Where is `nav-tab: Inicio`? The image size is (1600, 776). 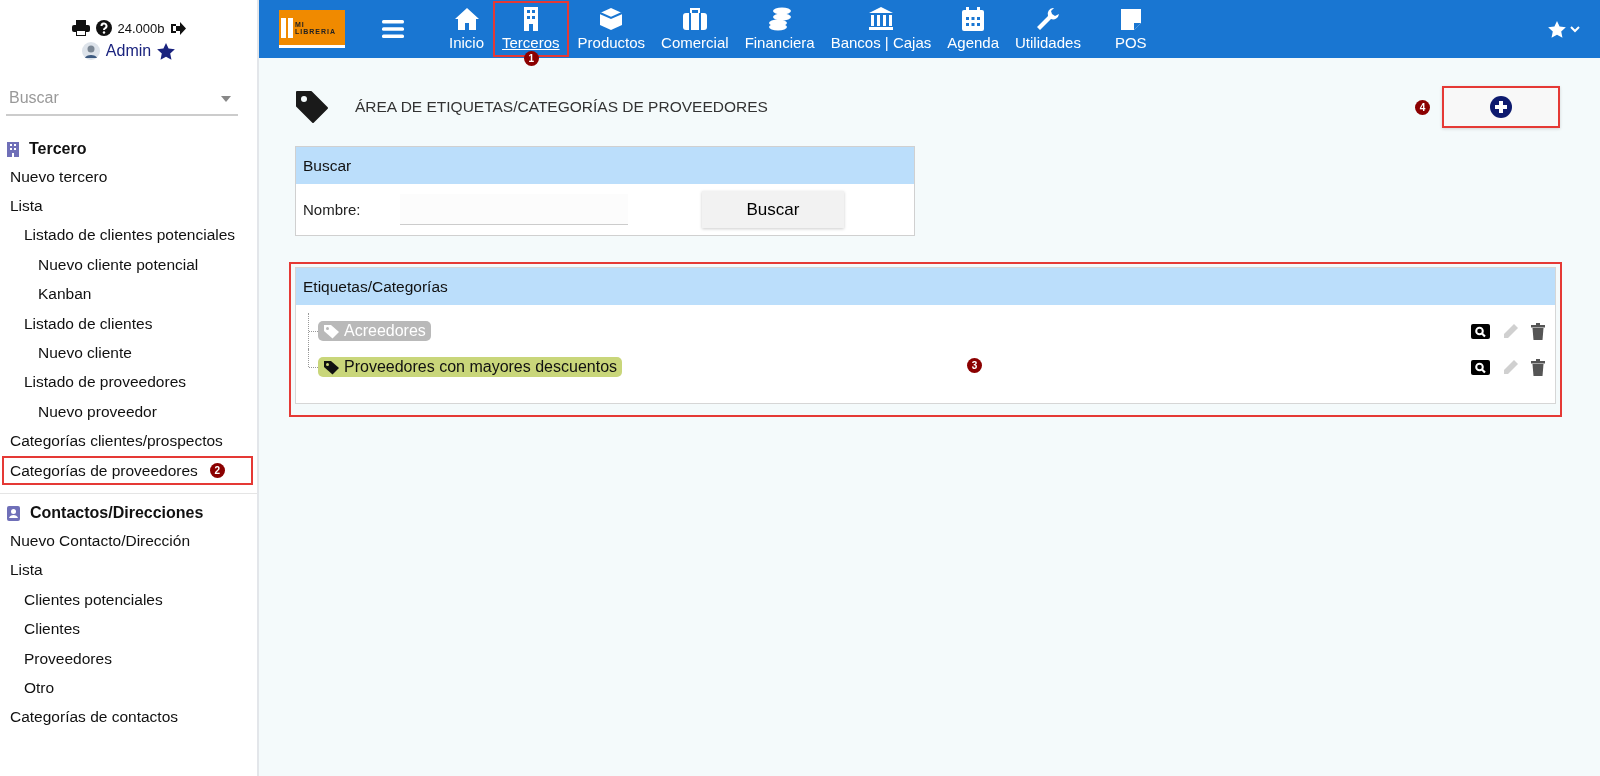
nav-tab: Inicio is located at coordinates (467, 29).